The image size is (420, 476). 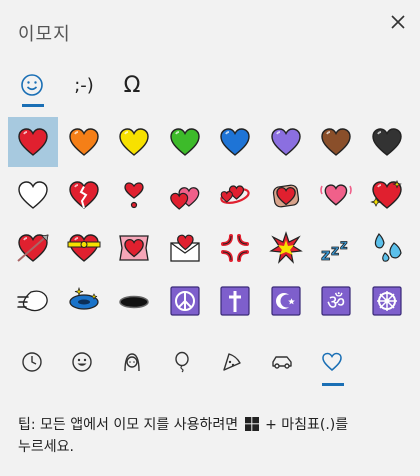 I want to click on category-celebration, so click(x=182, y=362).